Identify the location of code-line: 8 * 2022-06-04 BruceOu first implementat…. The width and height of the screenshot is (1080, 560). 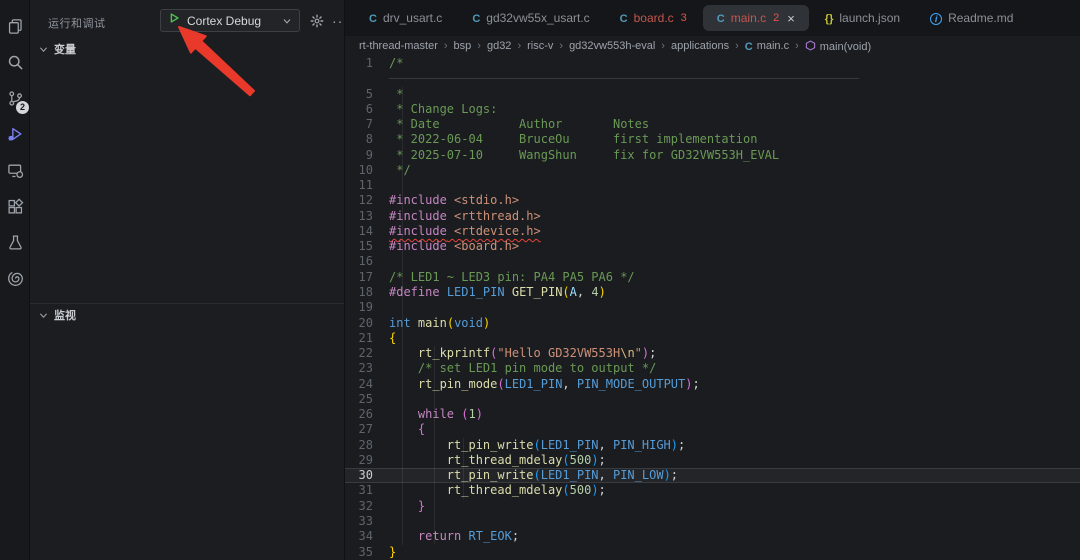
(712, 139).